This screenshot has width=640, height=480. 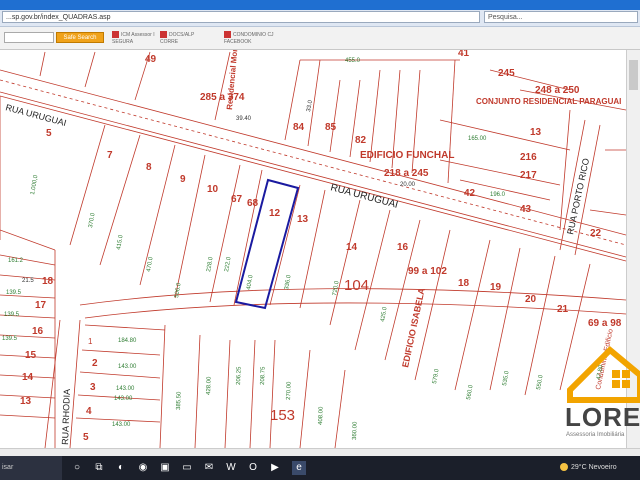 I want to click on lot-number: 43, so click(x=526, y=209).